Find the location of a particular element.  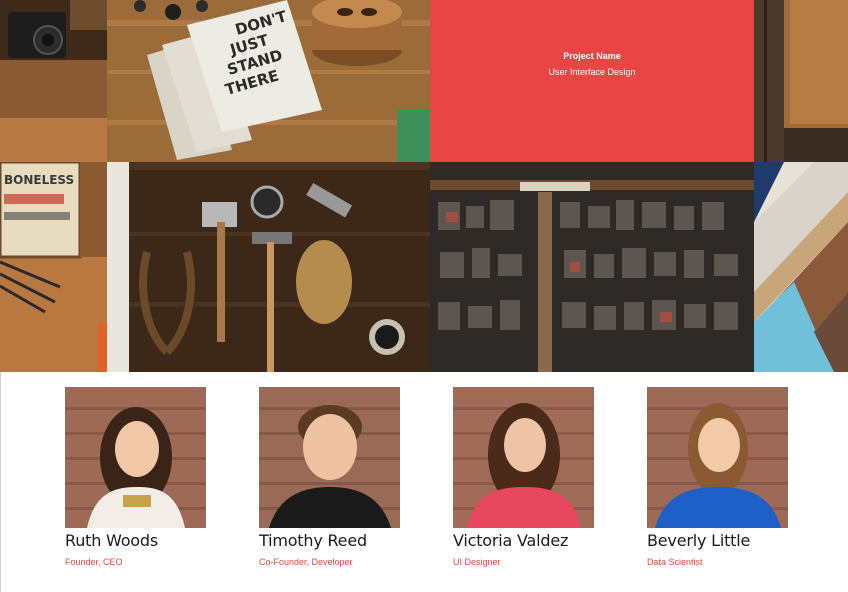

portfolio-tile-boneless-sign: BONELESS is located at coordinates (53, 267).